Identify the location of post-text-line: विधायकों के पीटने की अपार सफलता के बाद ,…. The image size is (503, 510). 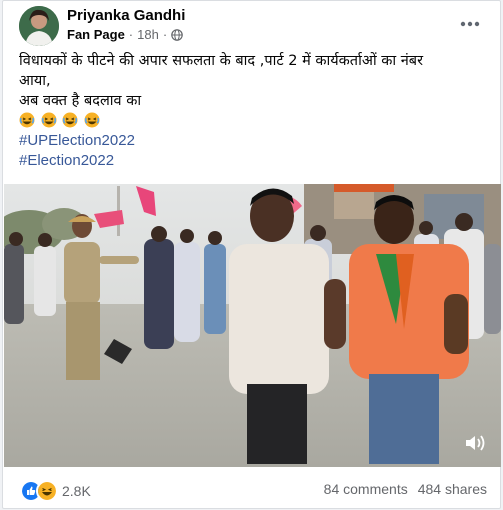
(221, 61).